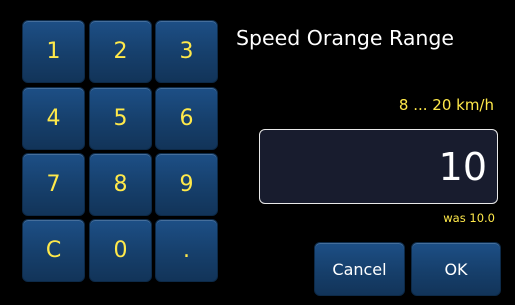 This screenshot has width=515, height=305. I want to click on key-clear: C, so click(53, 250).